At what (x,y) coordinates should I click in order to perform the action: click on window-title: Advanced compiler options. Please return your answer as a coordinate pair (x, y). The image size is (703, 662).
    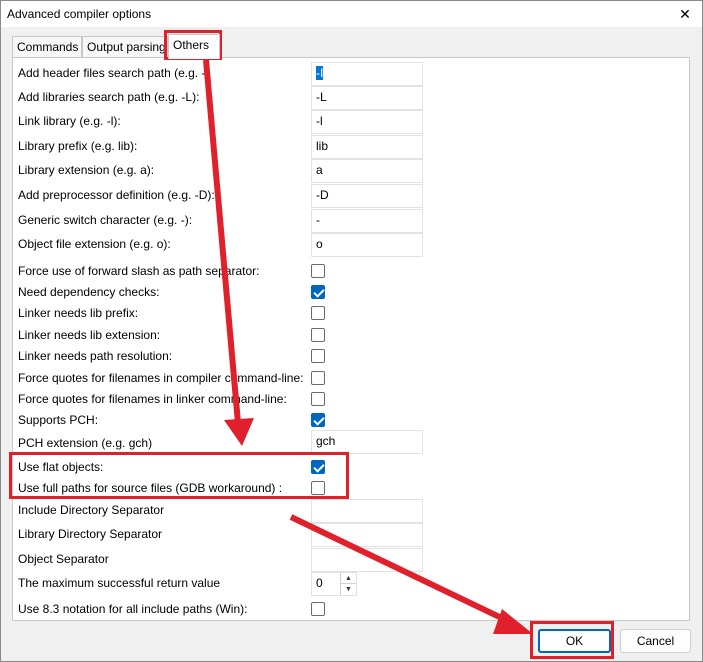
    Looking at the image, I should click on (79, 14).